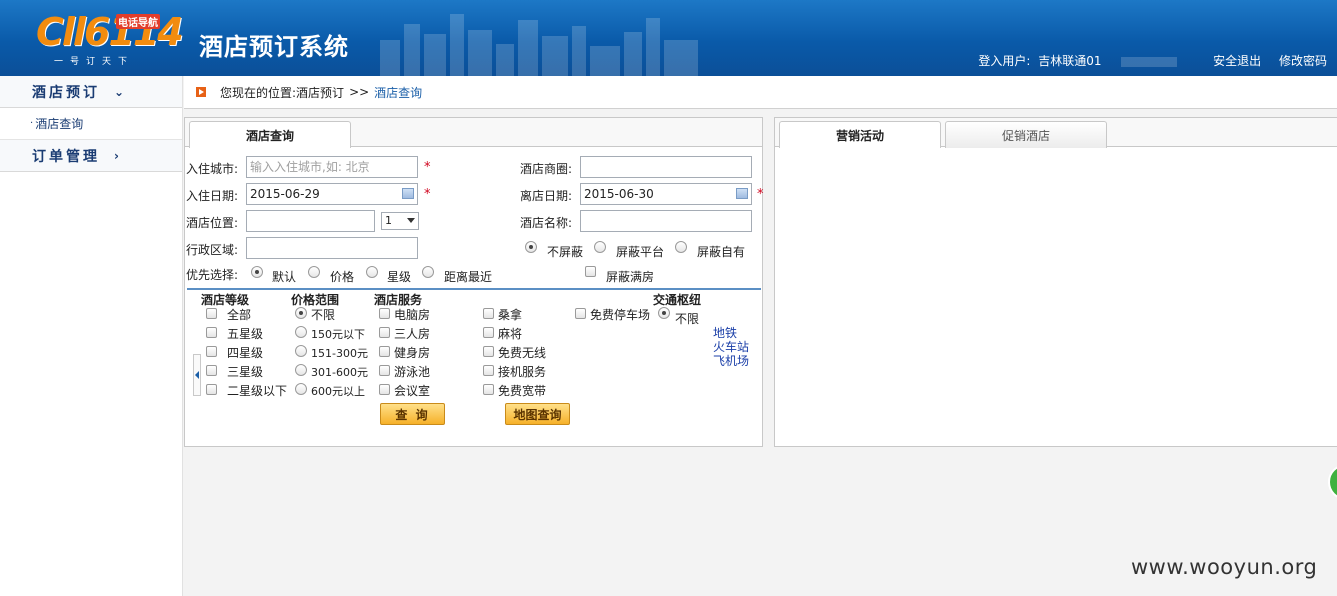 Image resolution: width=1337 pixels, height=596 pixels. Describe the element at coordinates (332, 248) in the screenshot. I see `district-input` at that location.